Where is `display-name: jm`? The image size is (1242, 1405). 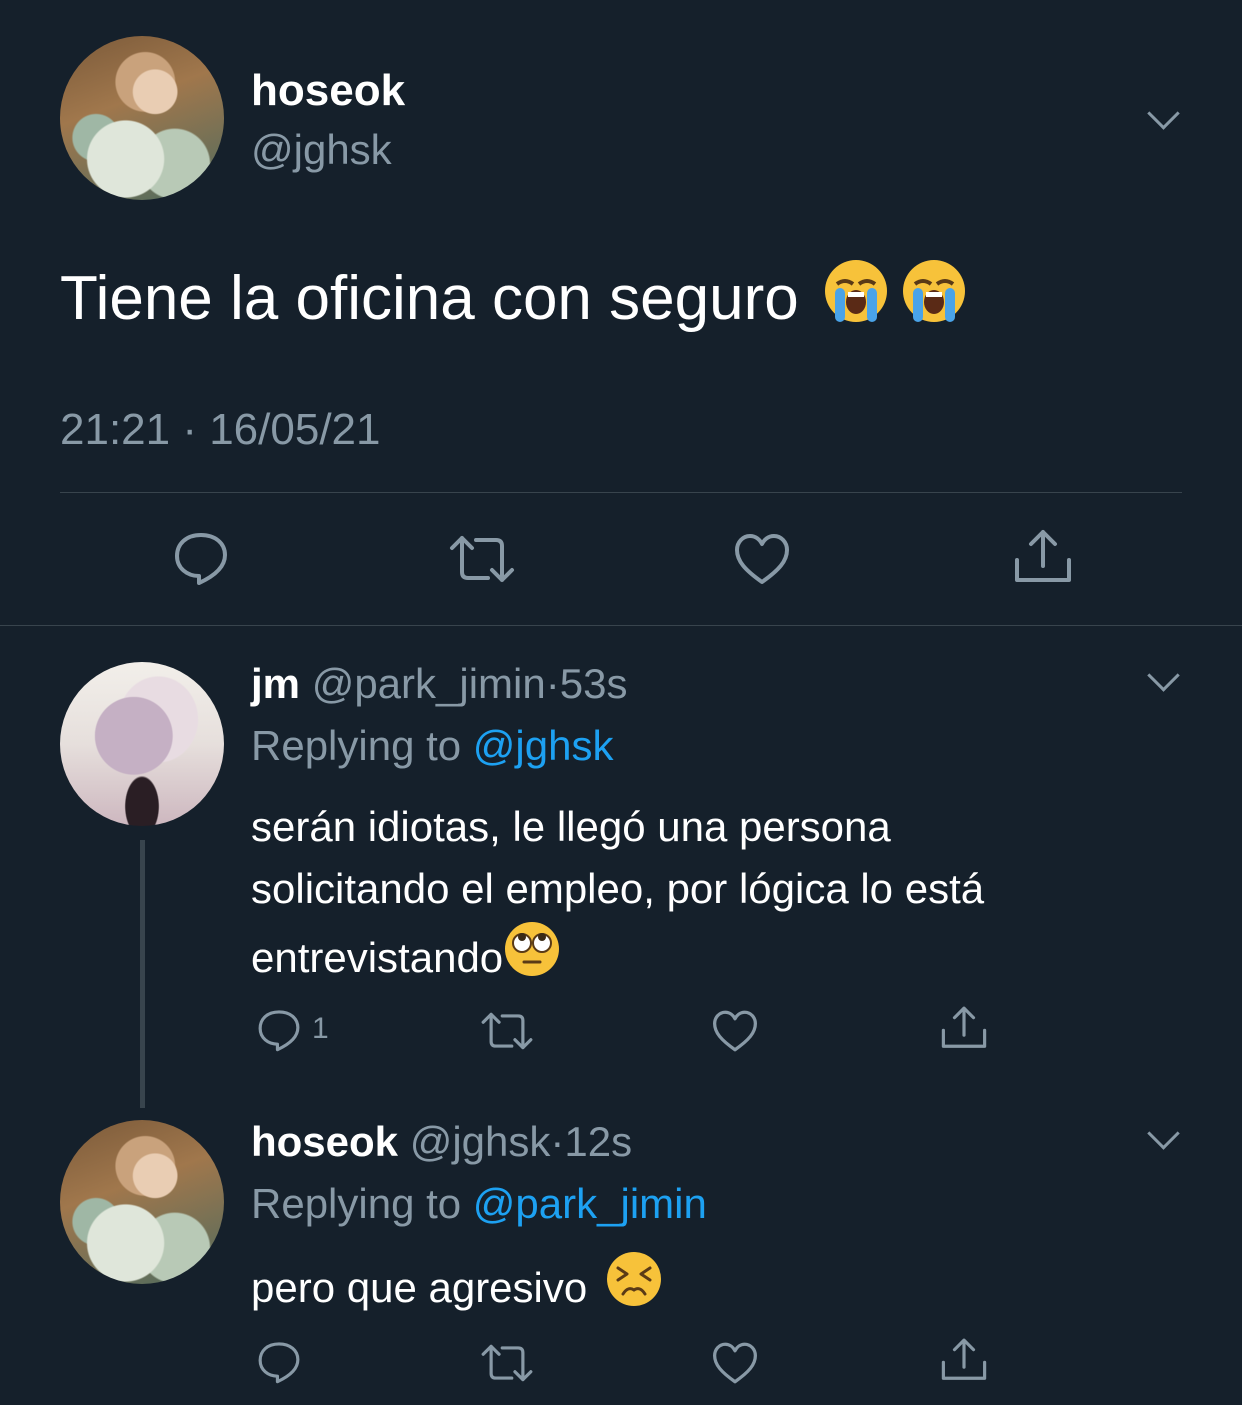
display-name: jm is located at coordinates (275, 683).